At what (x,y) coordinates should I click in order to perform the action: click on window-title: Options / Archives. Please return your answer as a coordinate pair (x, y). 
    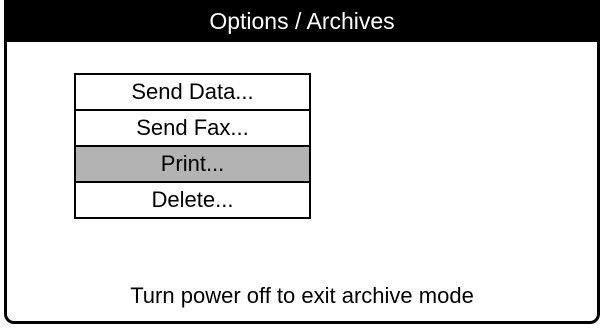
    Looking at the image, I should click on (302, 21).